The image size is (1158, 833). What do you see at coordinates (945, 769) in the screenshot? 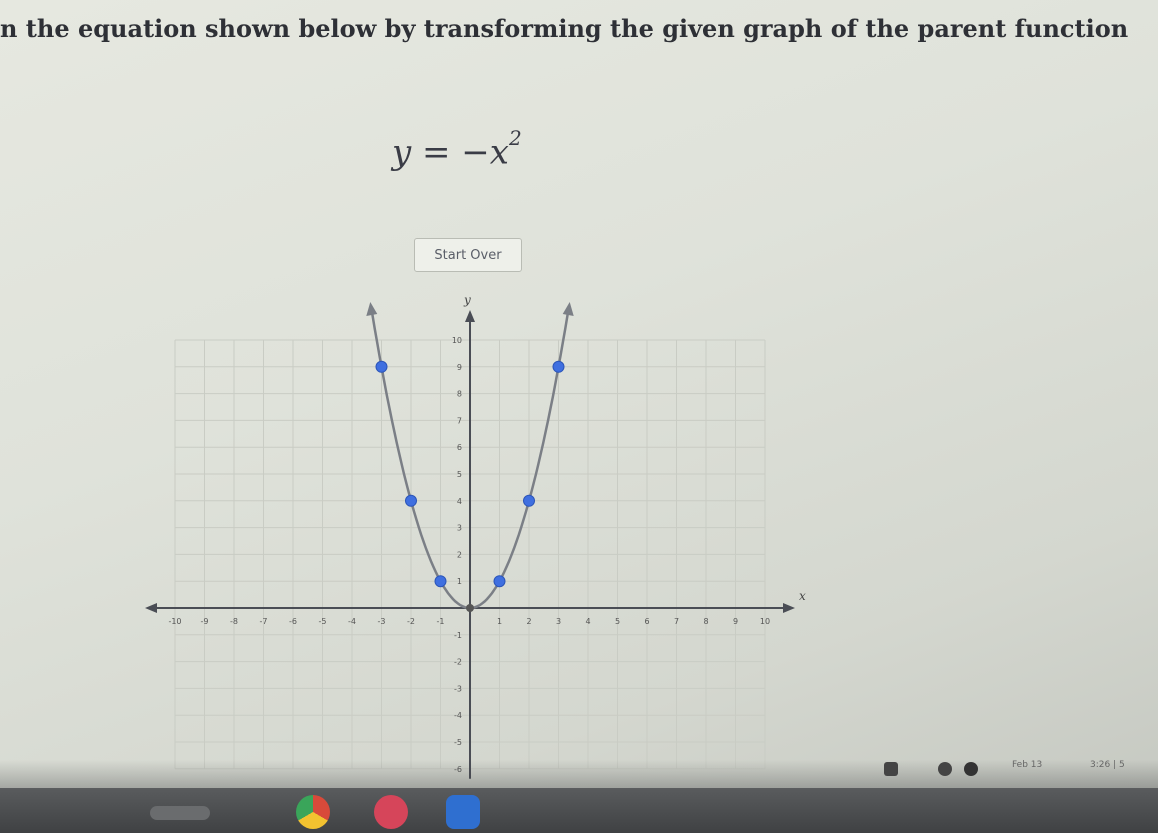
I see `tray-icon-a` at bounding box center [945, 769].